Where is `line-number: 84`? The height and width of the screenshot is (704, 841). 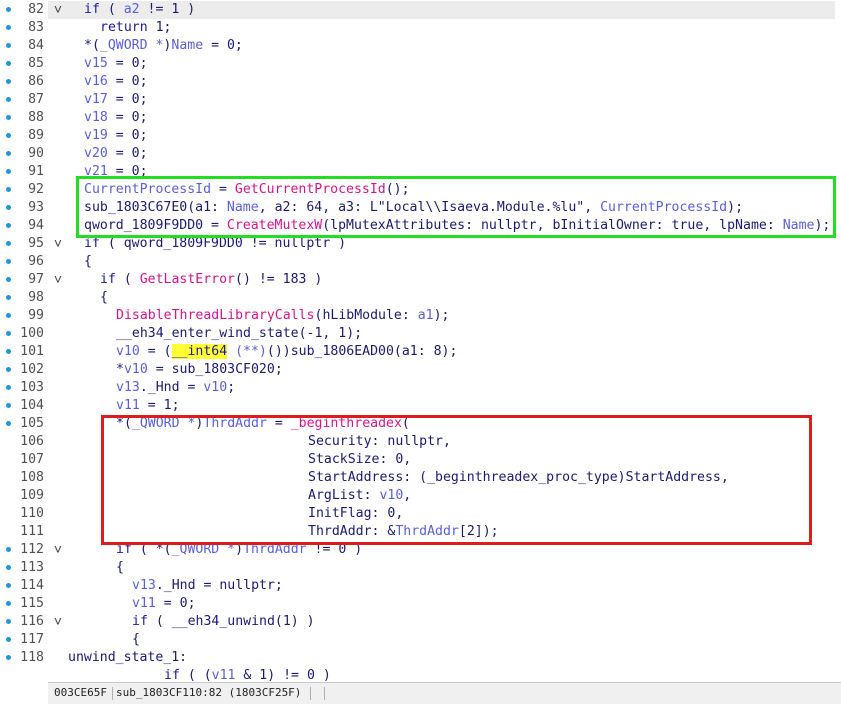
line-number: 84 is located at coordinates (36, 45).